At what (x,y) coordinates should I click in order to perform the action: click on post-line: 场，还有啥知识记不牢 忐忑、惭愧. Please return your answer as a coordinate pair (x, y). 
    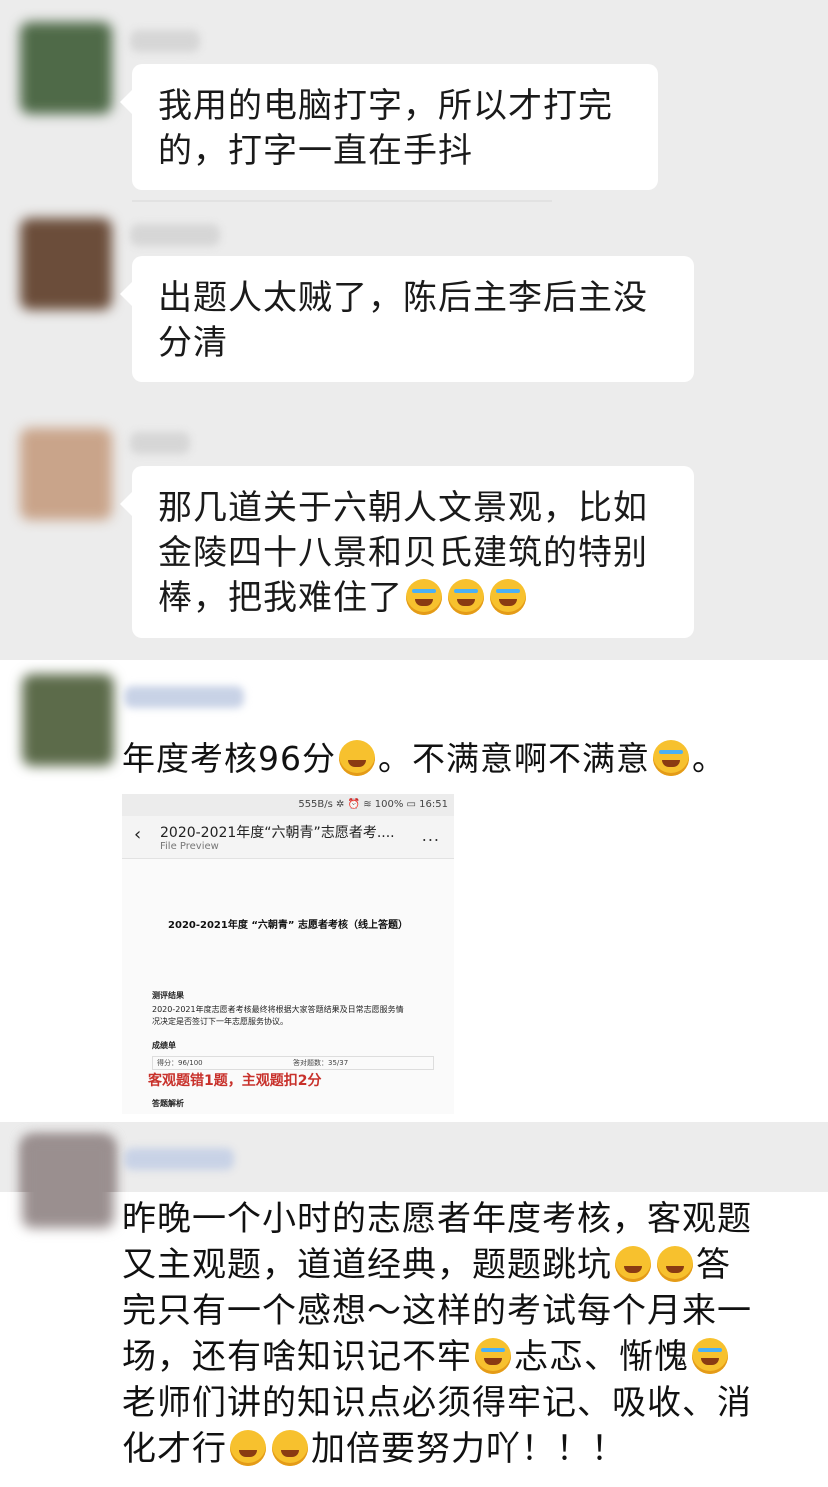
    Looking at the image, I should click on (437, 1357).